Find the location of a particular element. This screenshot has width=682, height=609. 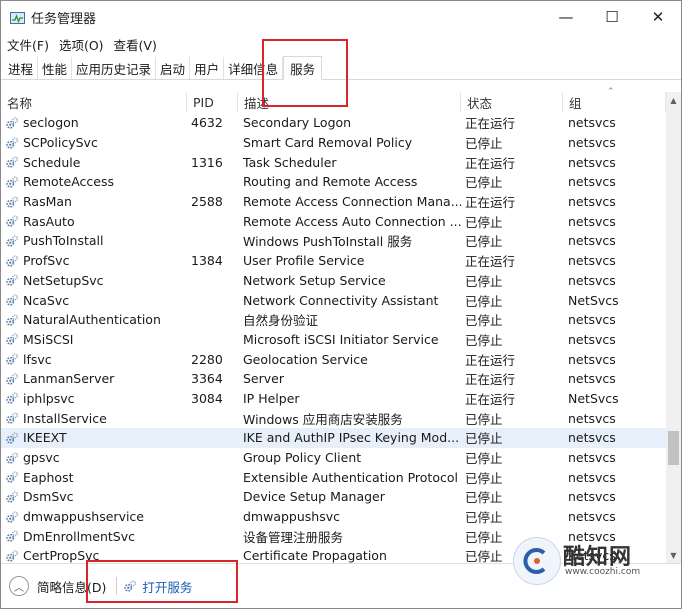

tab-processes: 进程 is located at coordinates (21, 68).